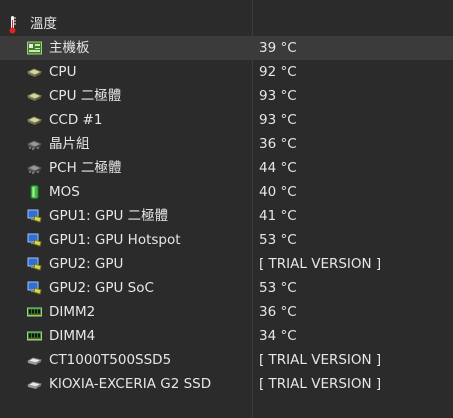 Image resolution: width=453 pixels, height=418 pixels. I want to click on sensor-value: 92 °C, so click(278, 72).